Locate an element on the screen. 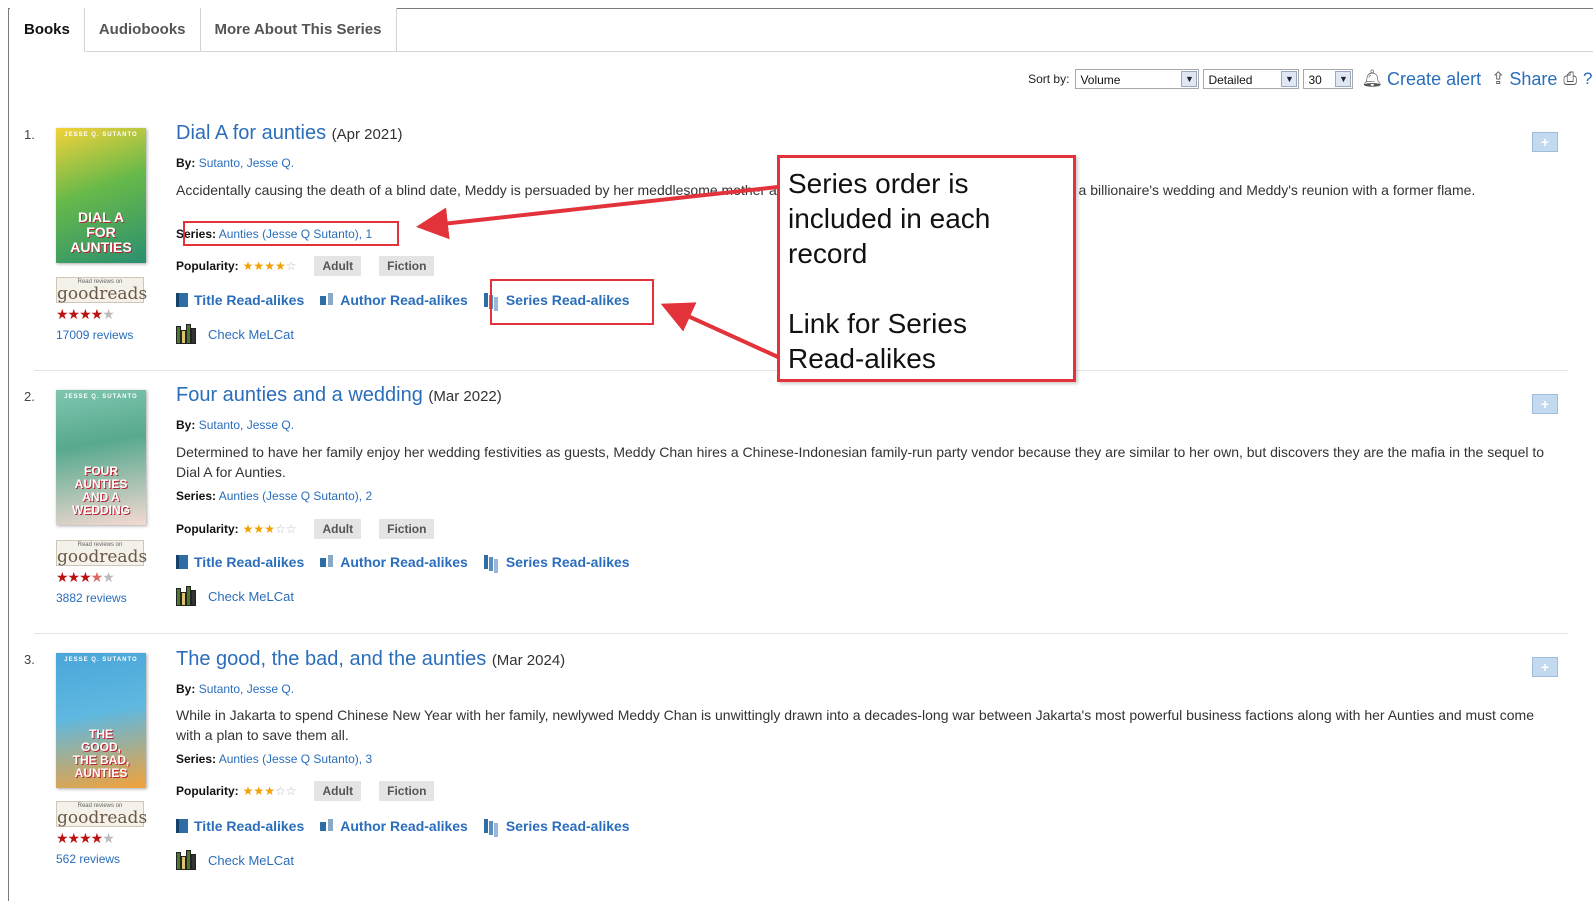  goodreads-reviews-link: 3882 reviews is located at coordinates (91, 598).